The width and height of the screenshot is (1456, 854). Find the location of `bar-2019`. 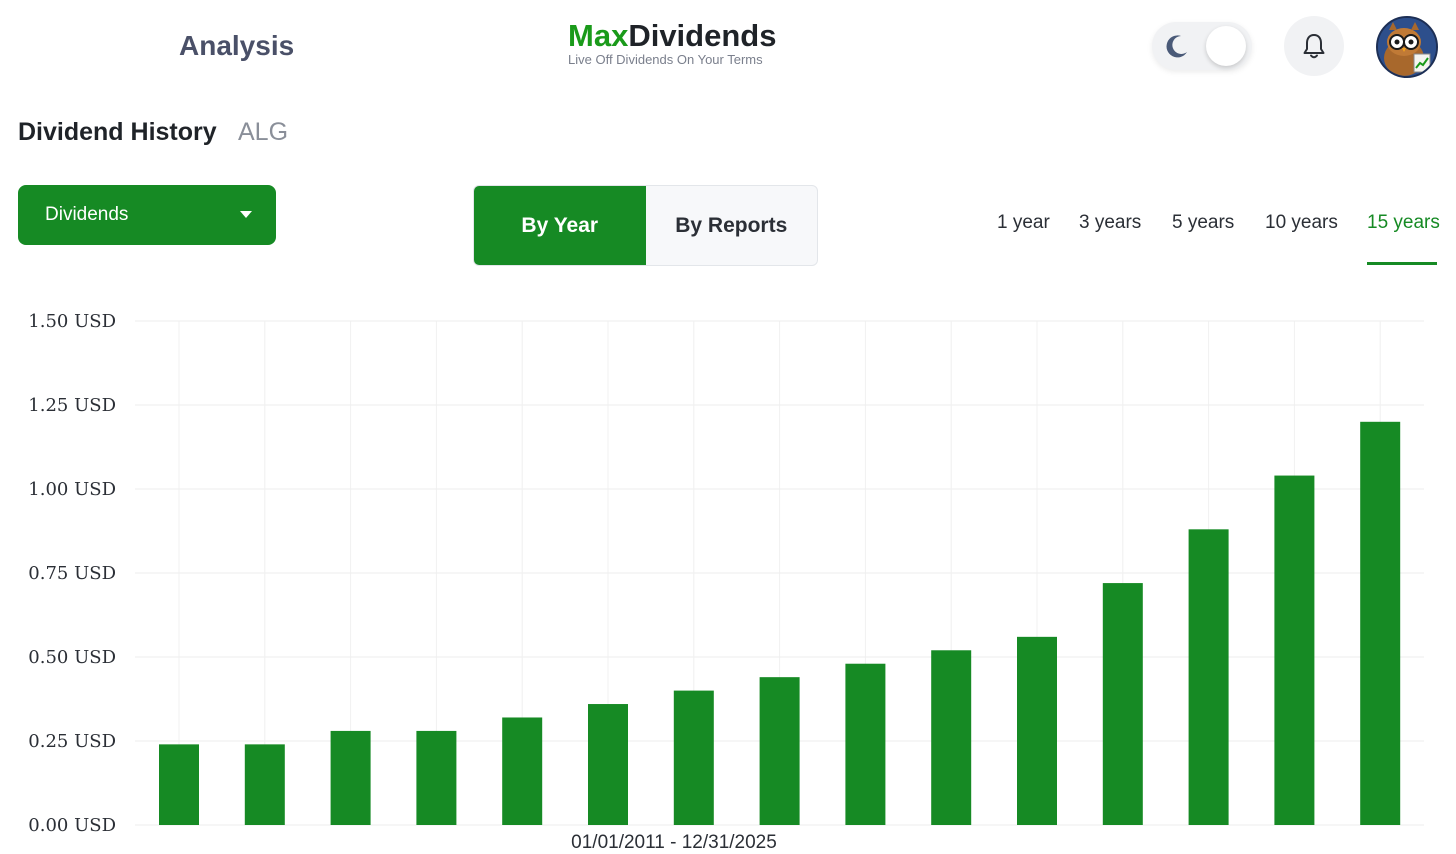

bar-2019 is located at coordinates (865, 744).